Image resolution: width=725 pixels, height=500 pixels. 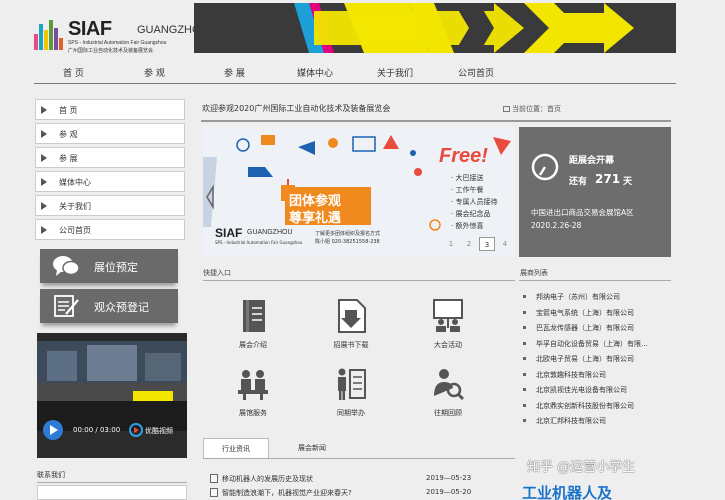 I want to click on sidebar-item-label: 媒体中心, so click(x=75, y=182).